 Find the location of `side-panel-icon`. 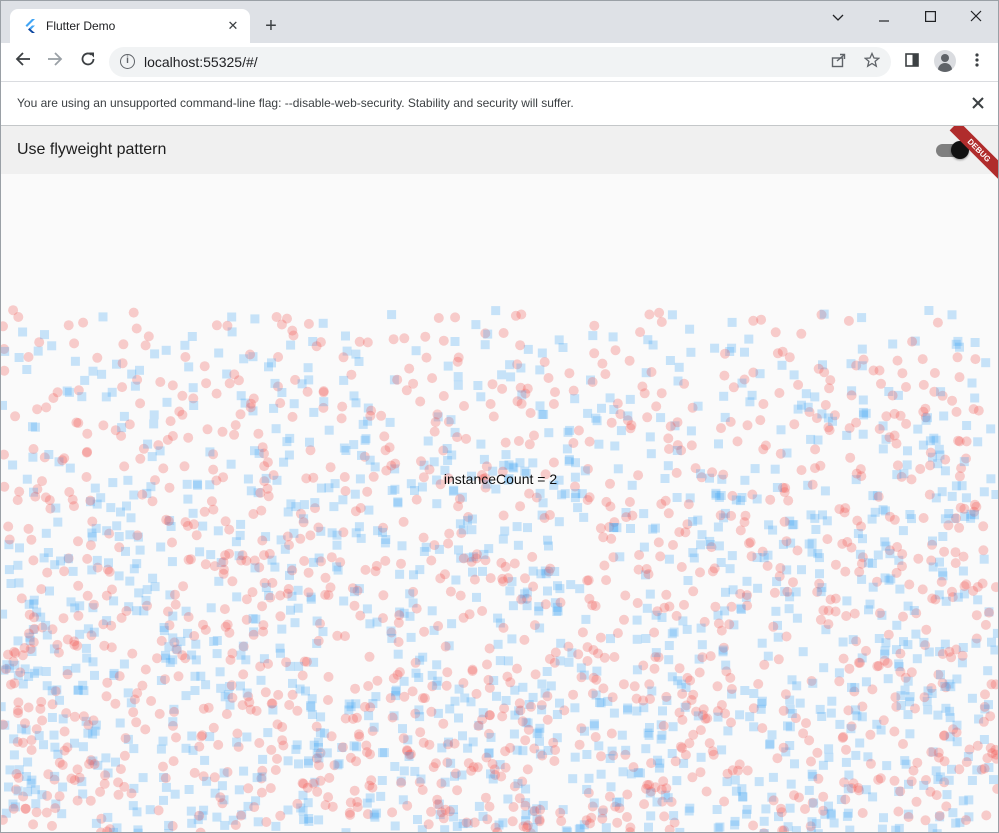

side-panel-icon is located at coordinates (912, 62).